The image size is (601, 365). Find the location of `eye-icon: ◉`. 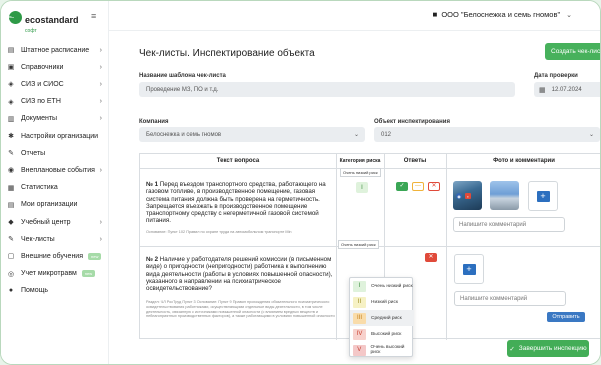

eye-icon: ◉ is located at coordinates (459, 196).